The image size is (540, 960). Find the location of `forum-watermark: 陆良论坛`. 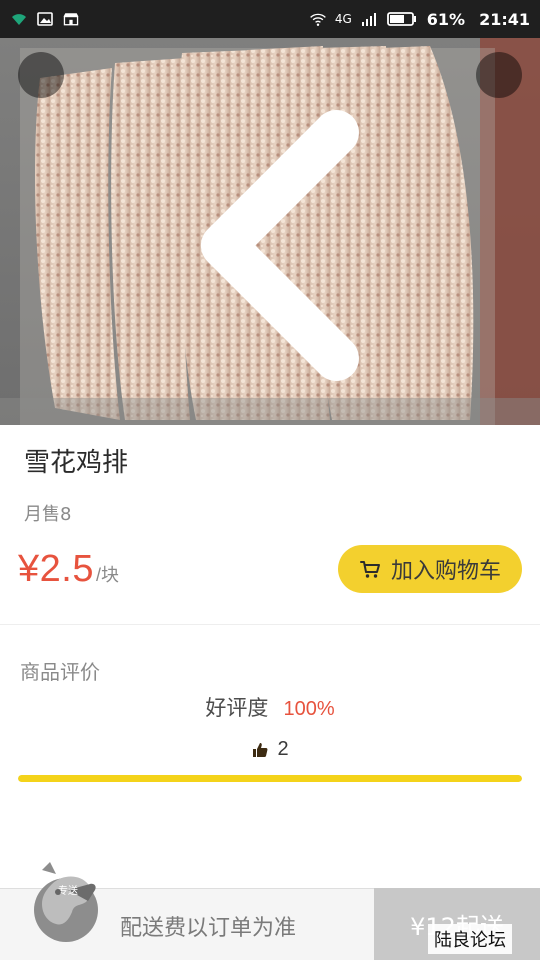

forum-watermark: 陆良论坛 is located at coordinates (470, 939).